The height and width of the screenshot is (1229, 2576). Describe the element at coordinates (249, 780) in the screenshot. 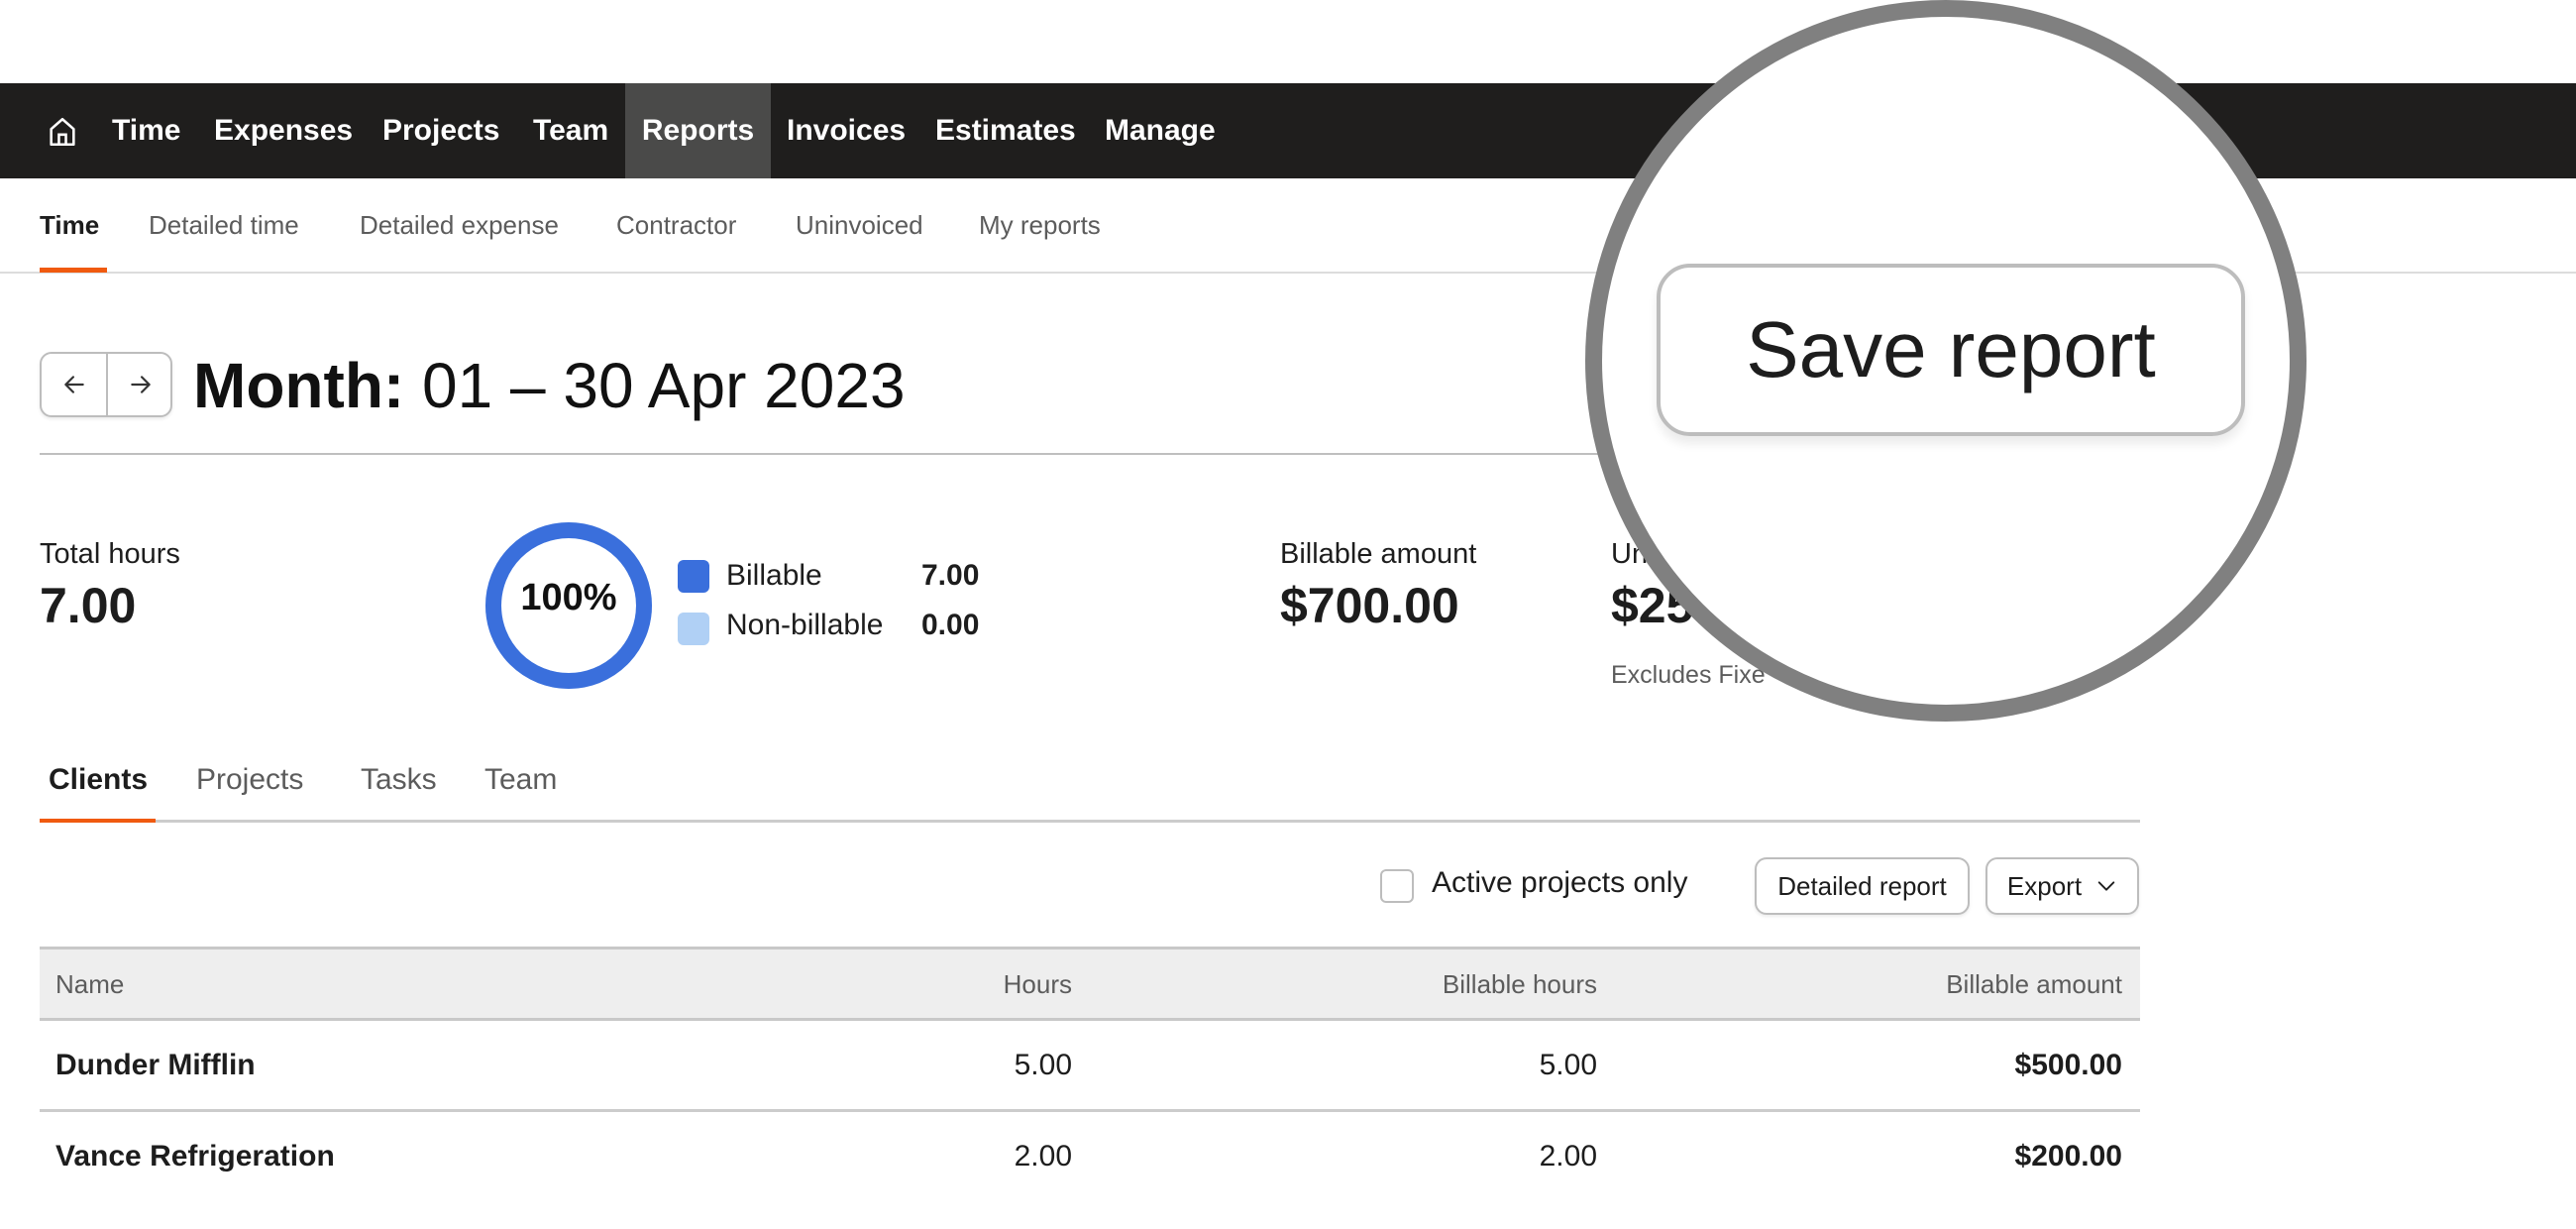

I see `tab-projects: Projects` at that location.